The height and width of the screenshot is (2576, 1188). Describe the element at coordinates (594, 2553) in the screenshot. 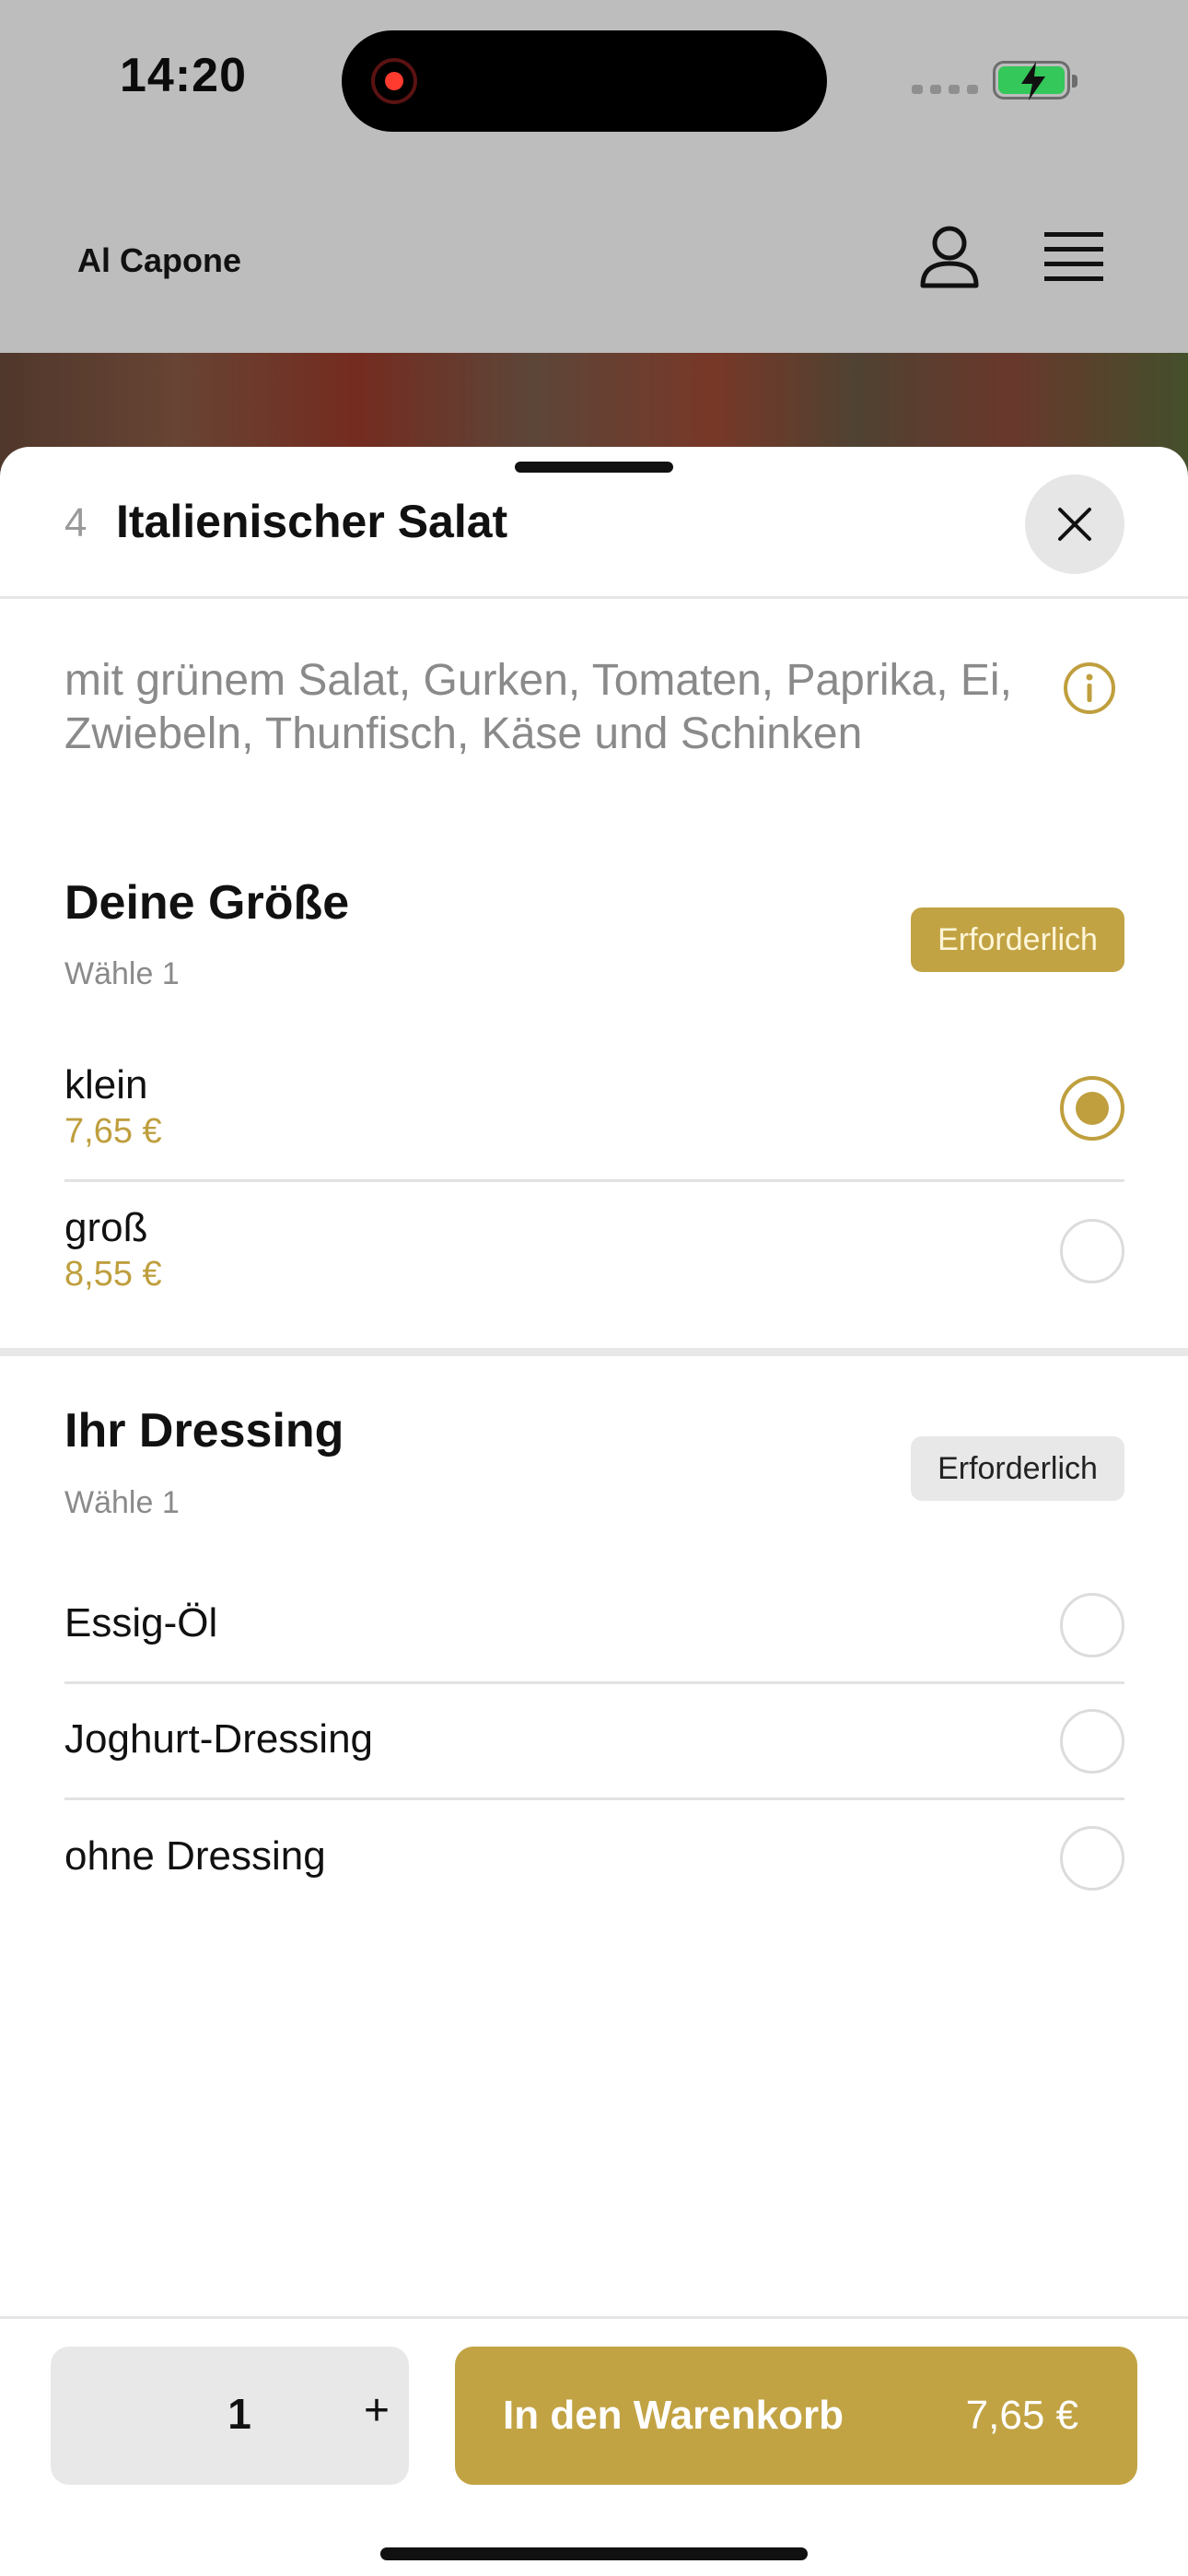

I see `home-indicator` at that location.